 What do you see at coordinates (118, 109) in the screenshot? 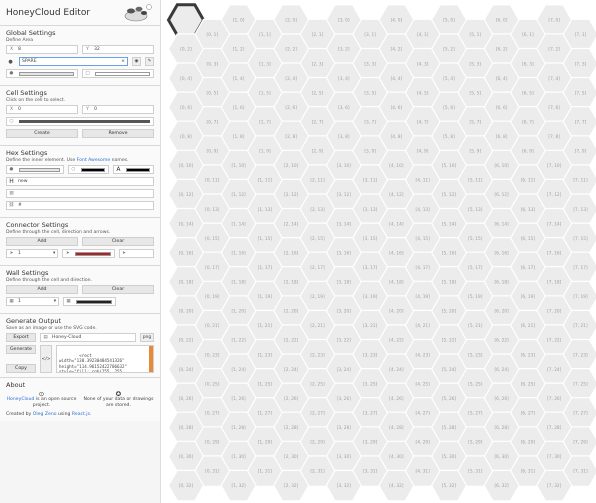
I see `cell-y-input: Y 0` at bounding box center [118, 109].